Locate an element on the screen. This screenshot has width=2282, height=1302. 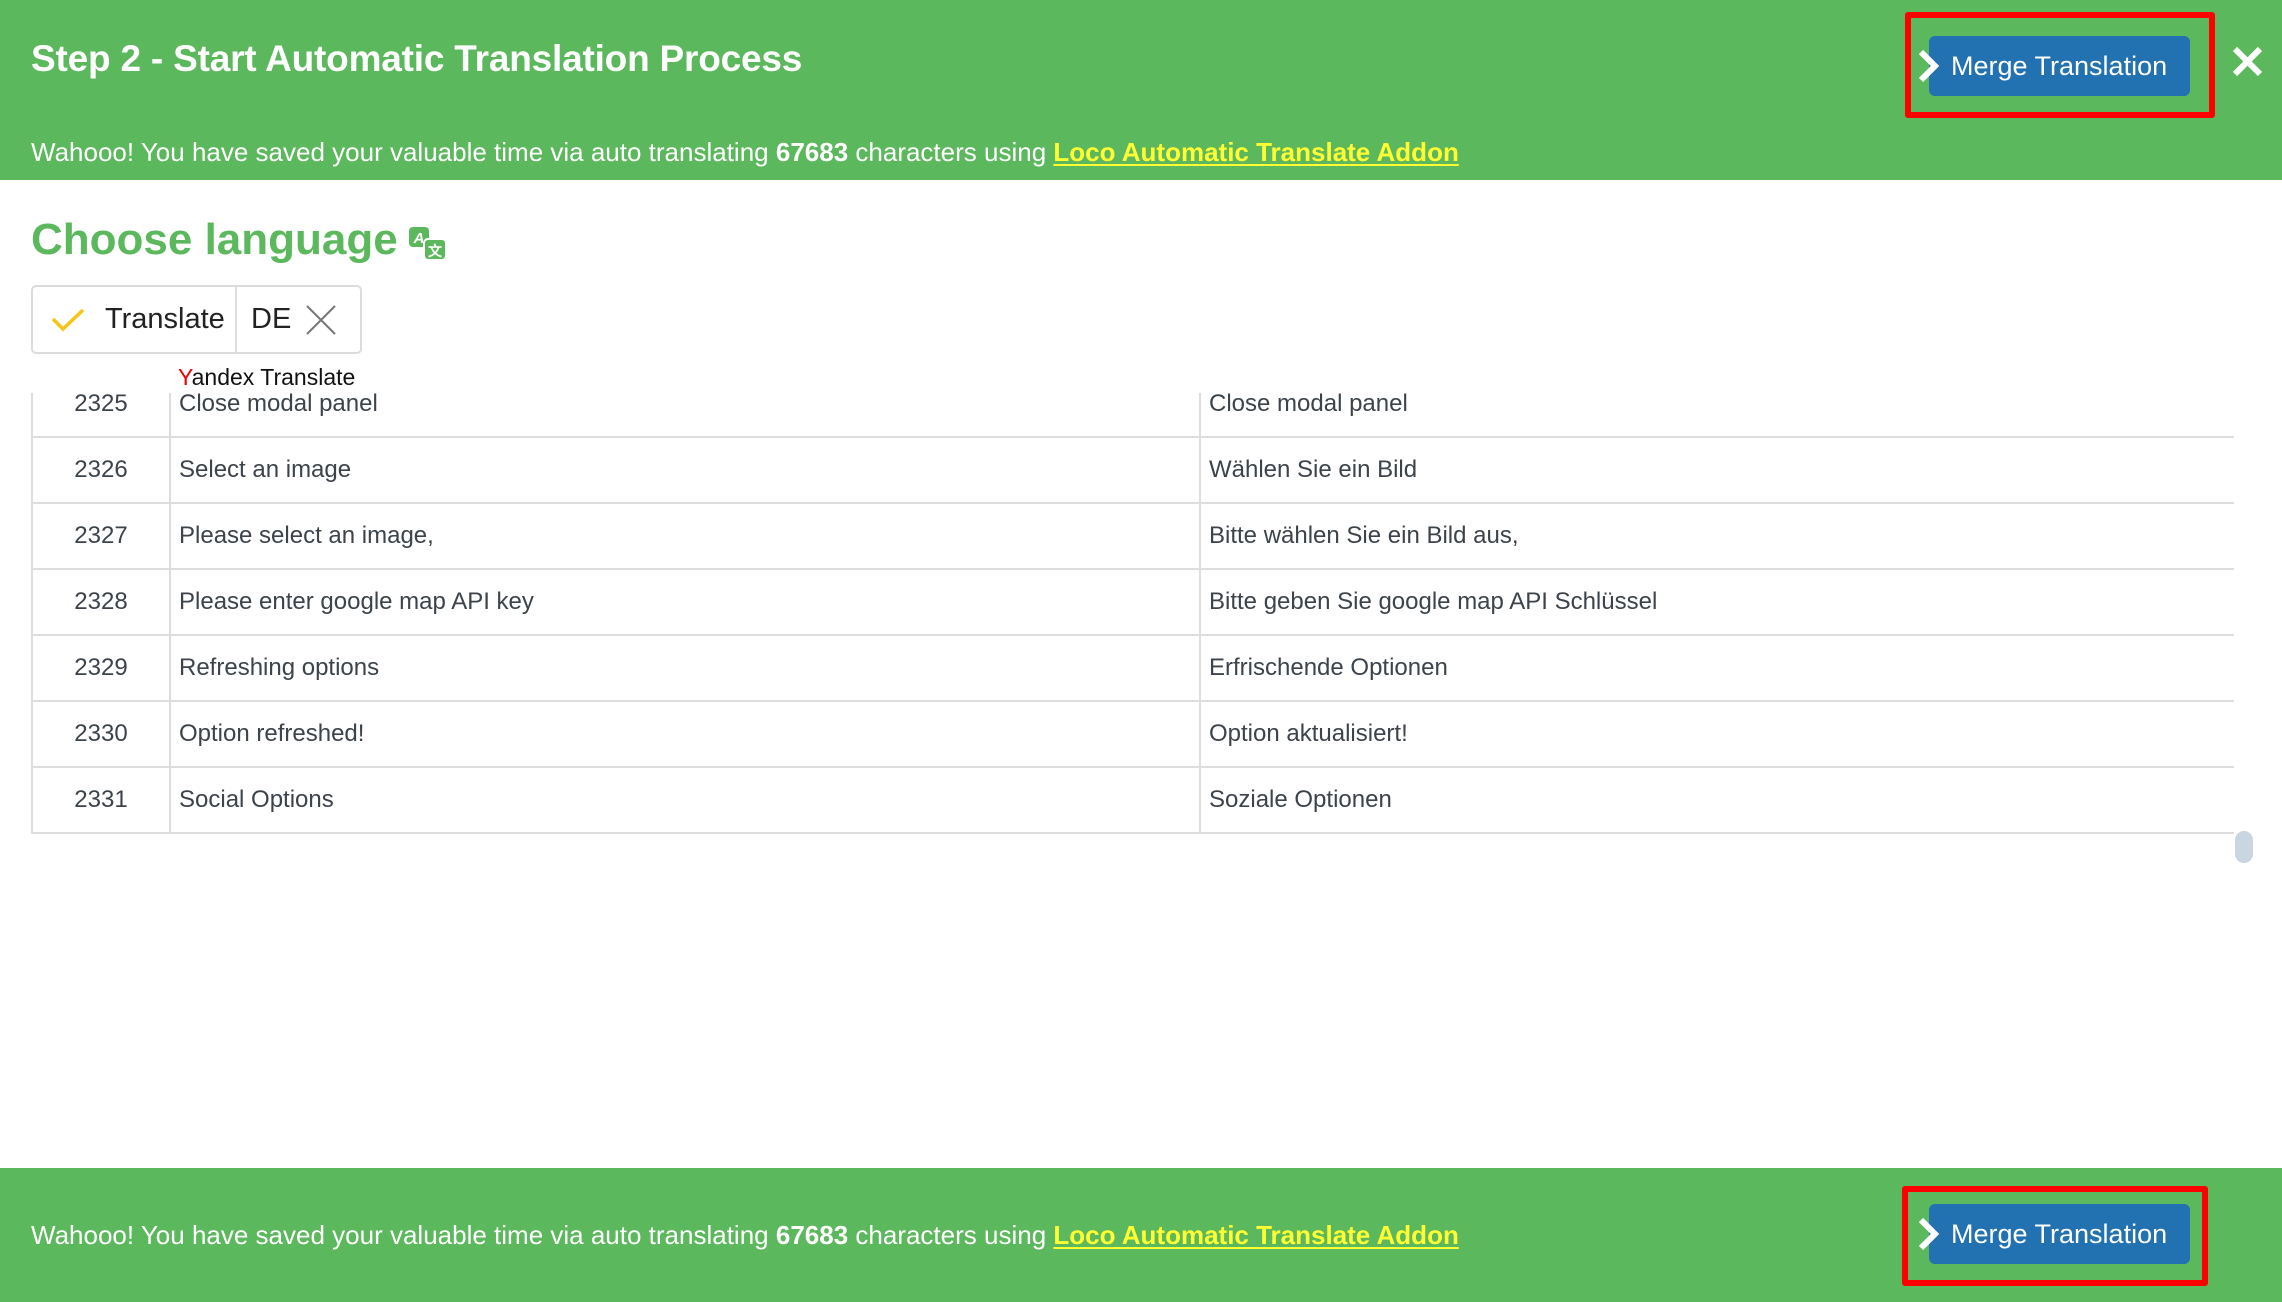
choose-language-title: Choose language is located at coordinates (214, 239).